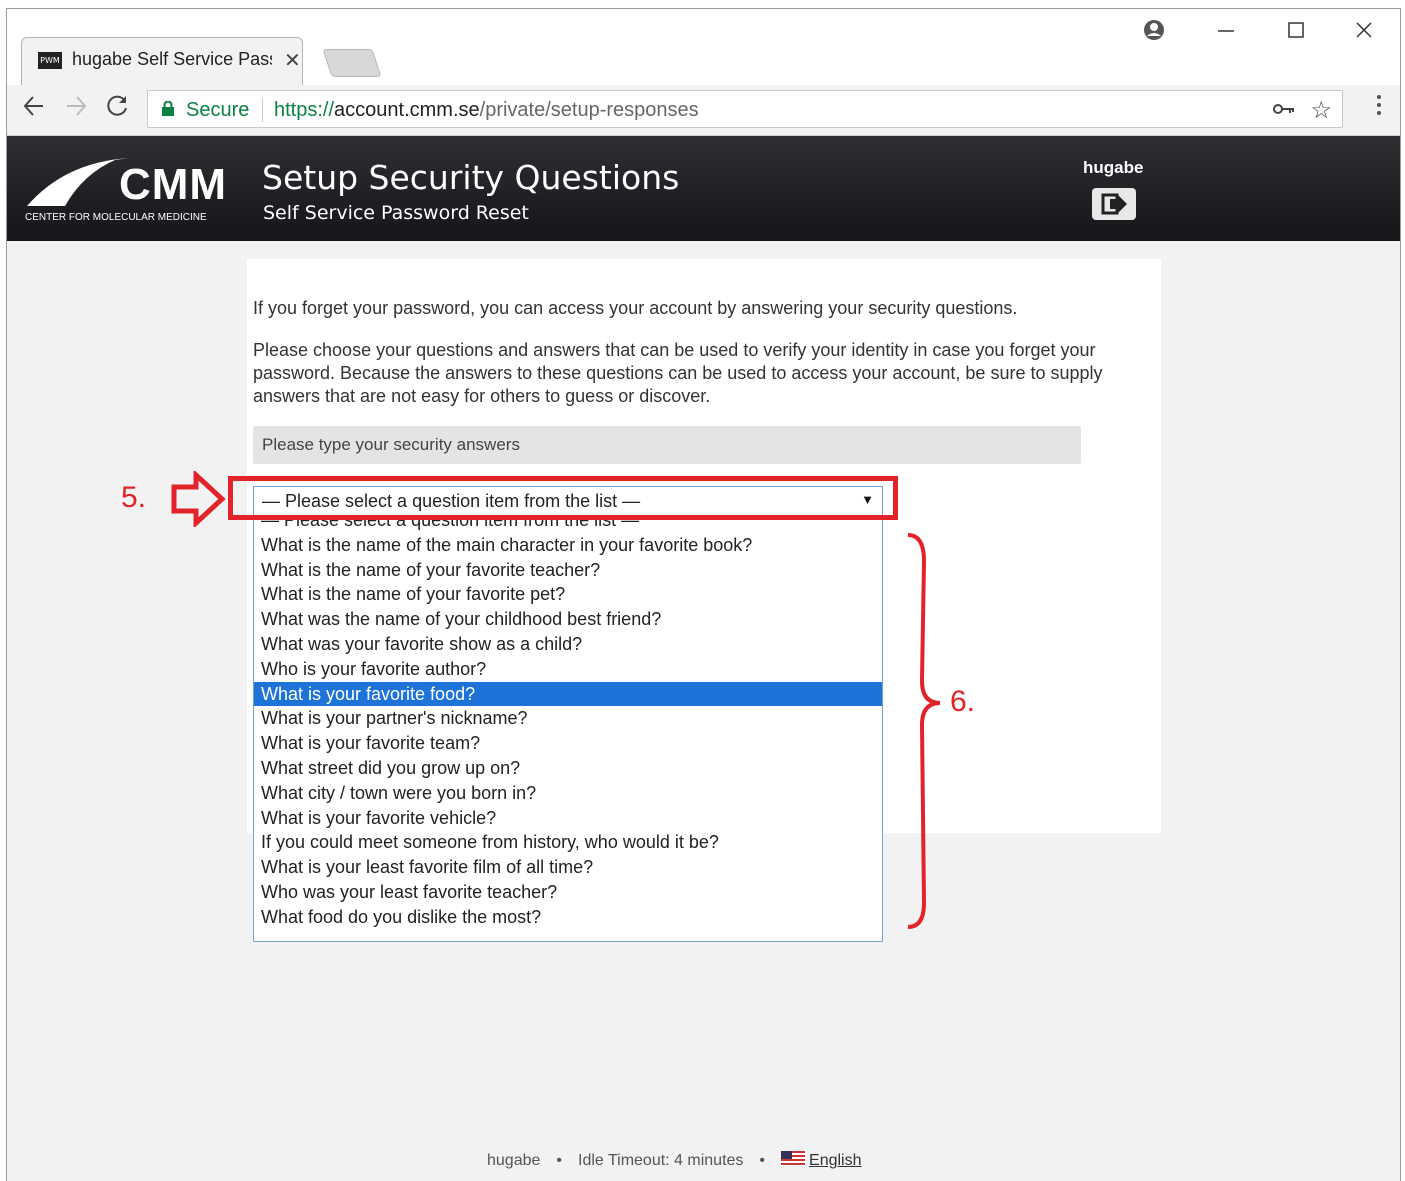 This screenshot has width=1405, height=1181. What do you see at coordinates (198, 499) in the screenshot?
I see `annotation-arrow-icon` at bounding box center [198, 499].